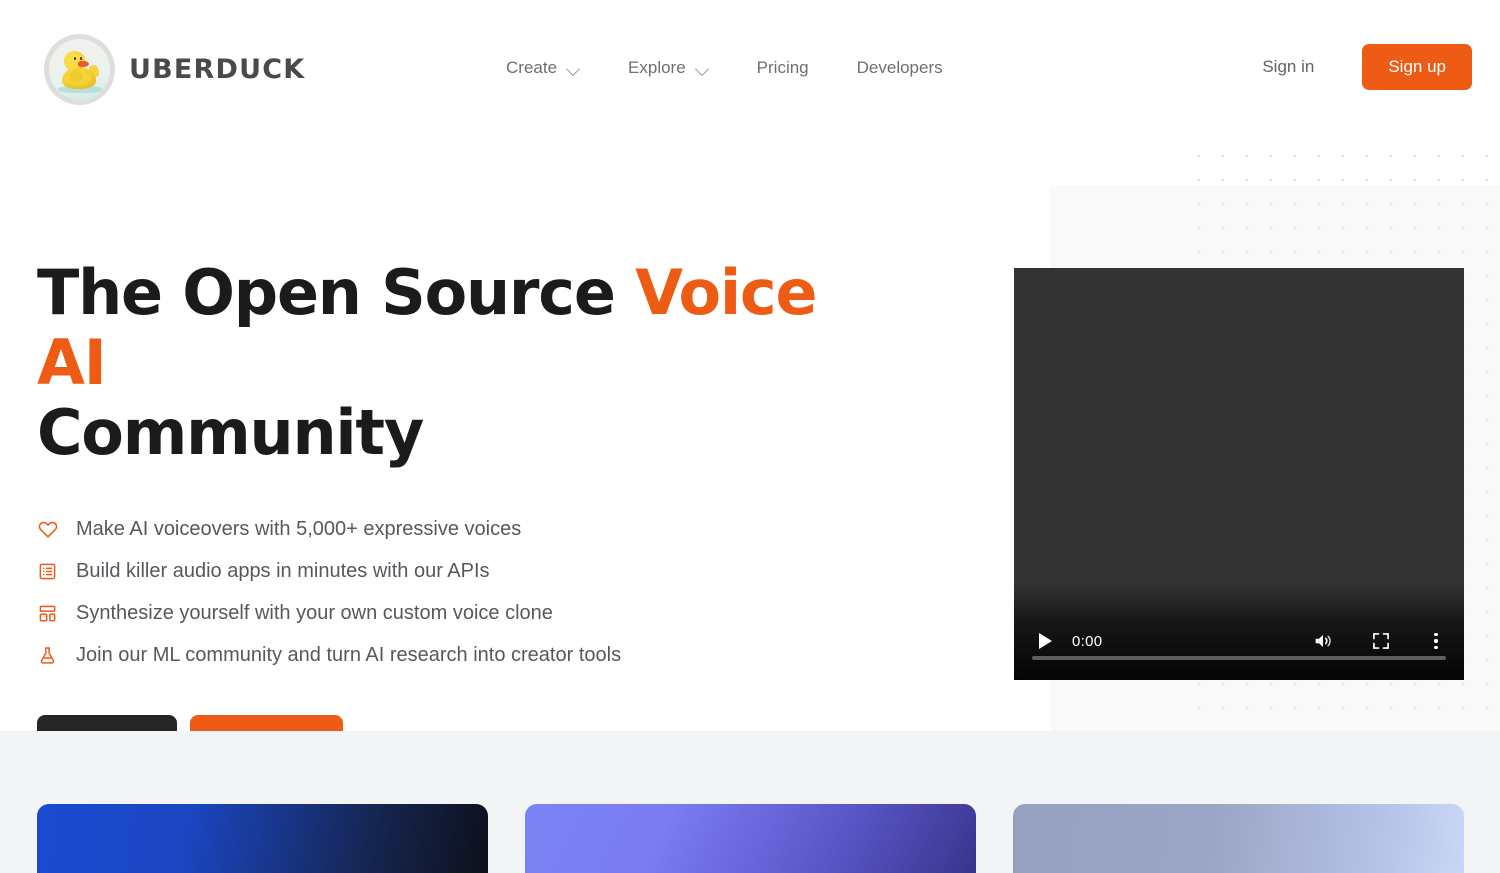 The width and height of the screenshot is (1500, 873). What do you see at coordinates (1436, 641) in the screenshot?
I see `kebab-menu-icon` at bounding box center [1436, 641].